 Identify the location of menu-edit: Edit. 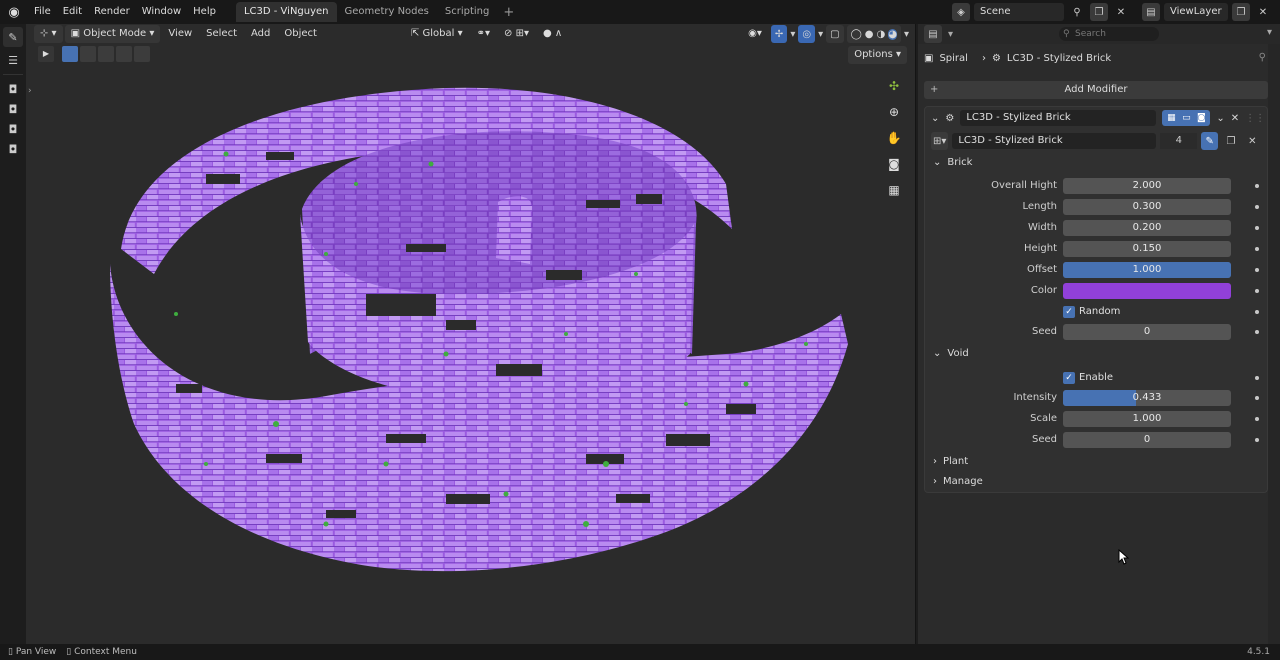
(72, 12).